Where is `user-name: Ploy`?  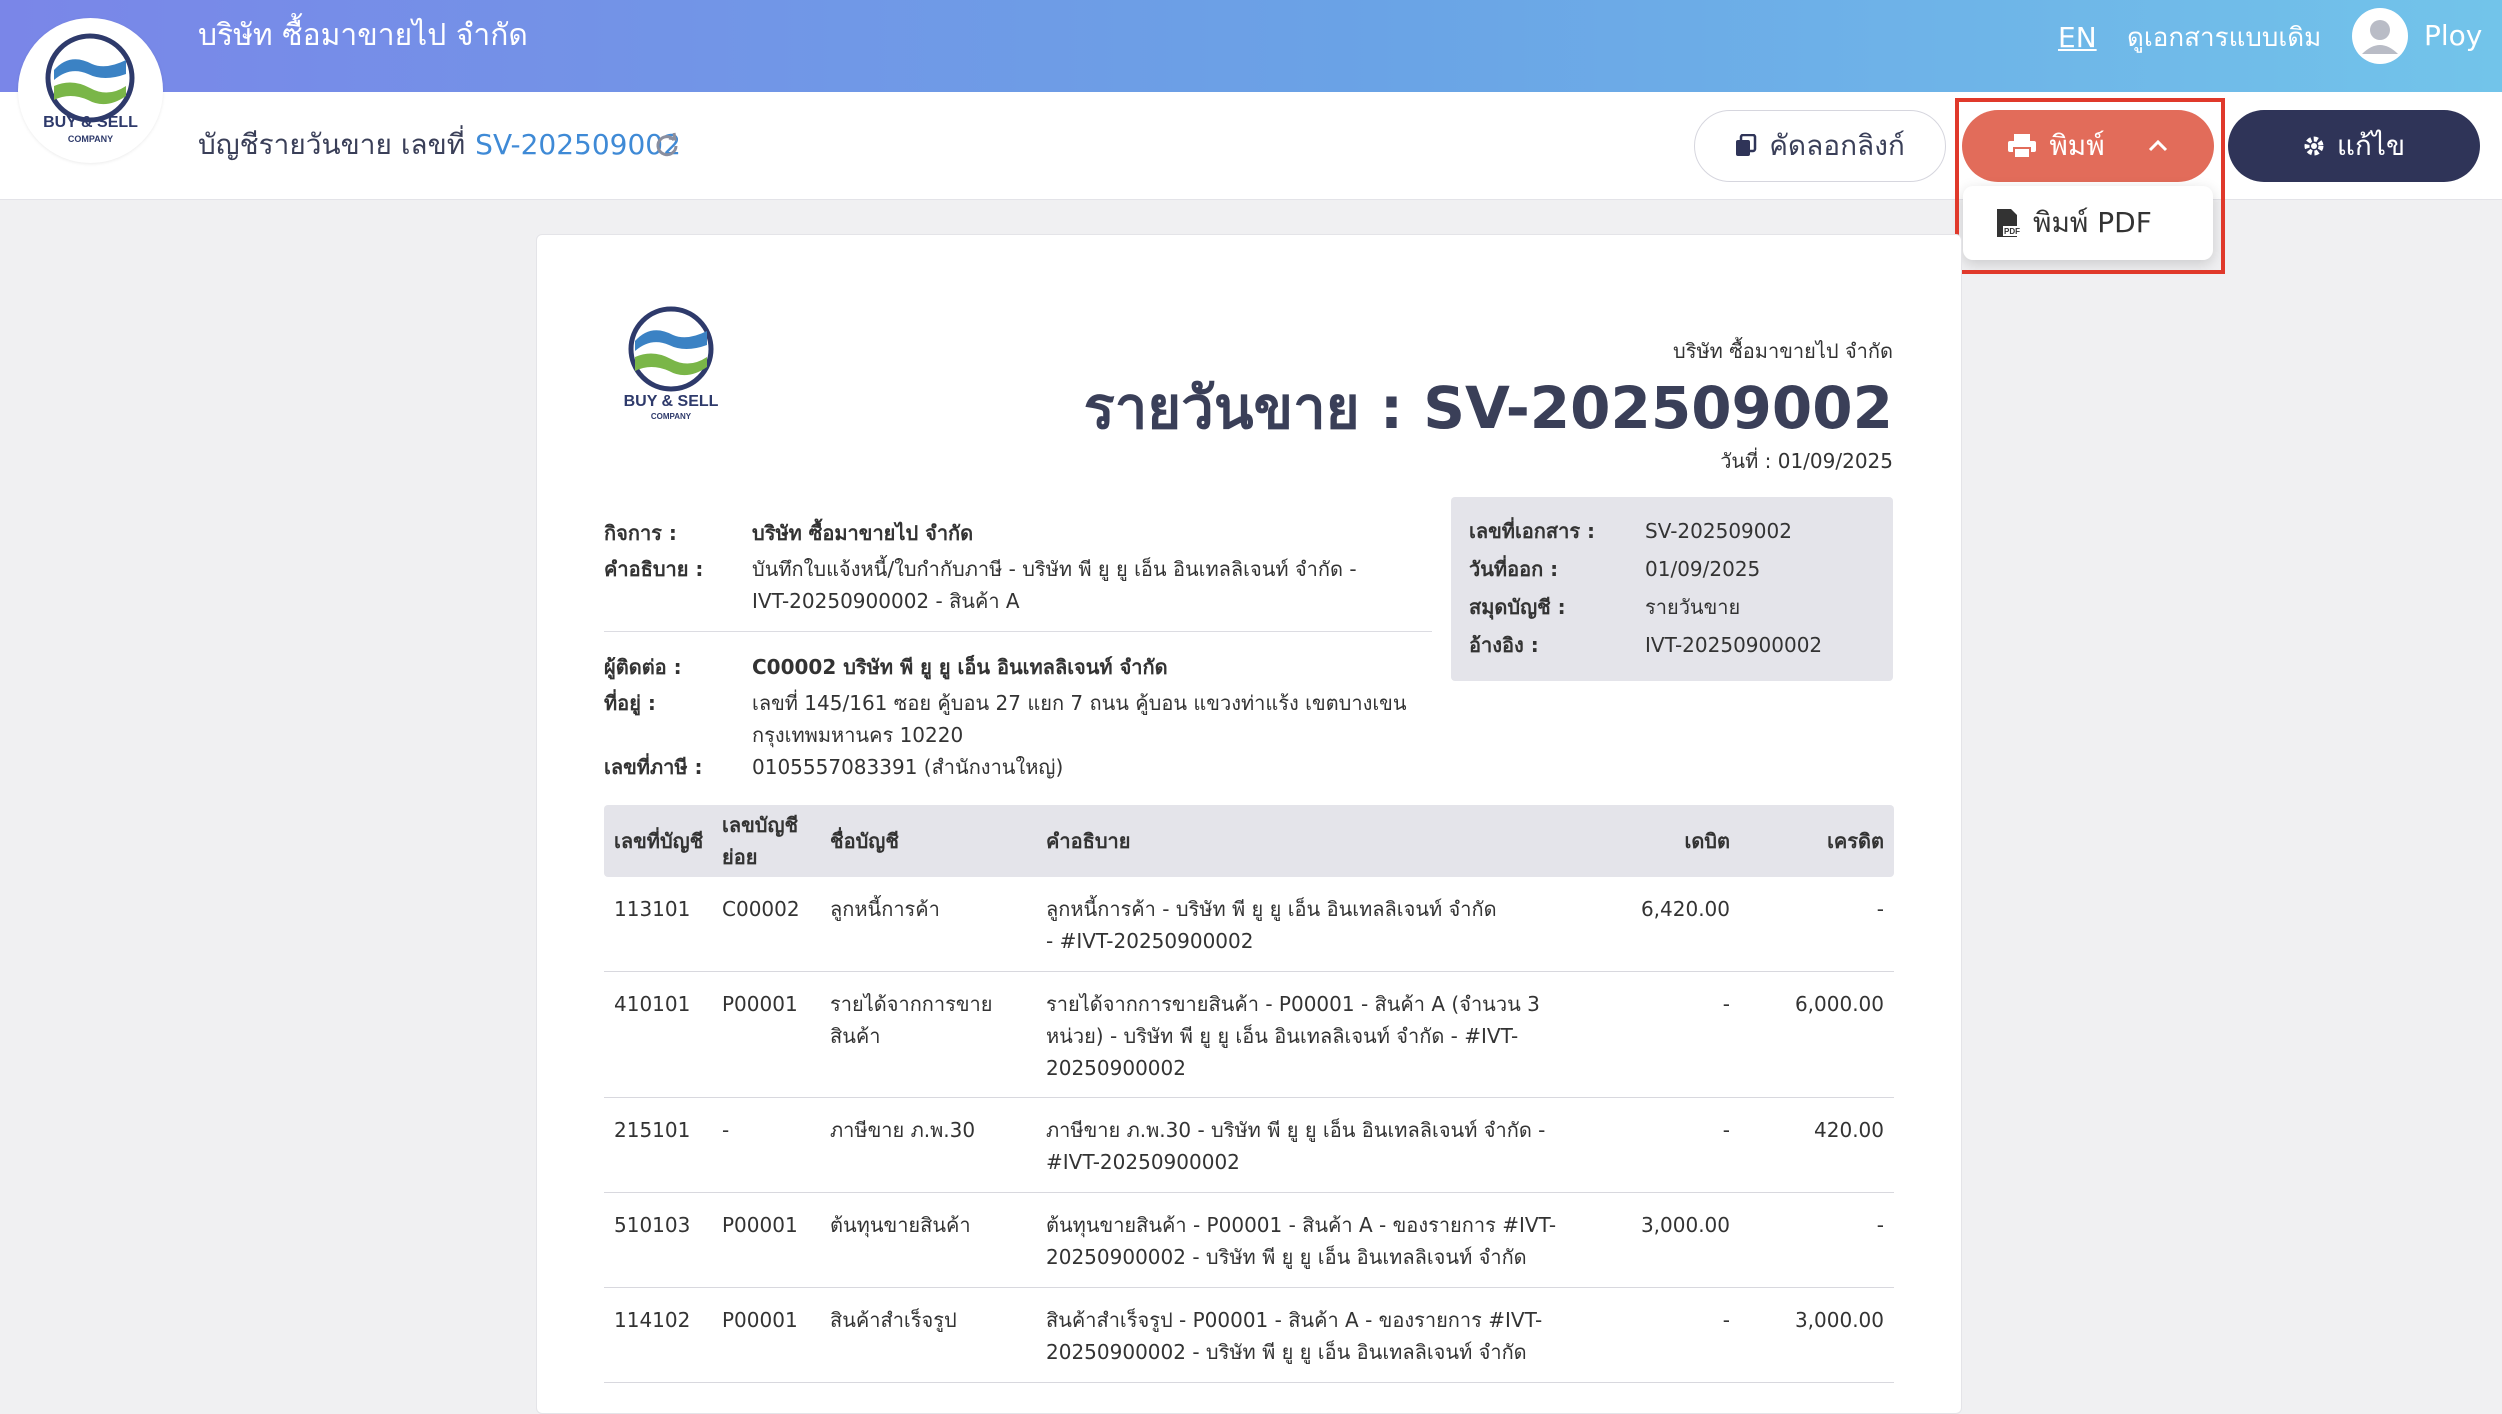
user-name: Ploy is located at coordinates (2453, 36).